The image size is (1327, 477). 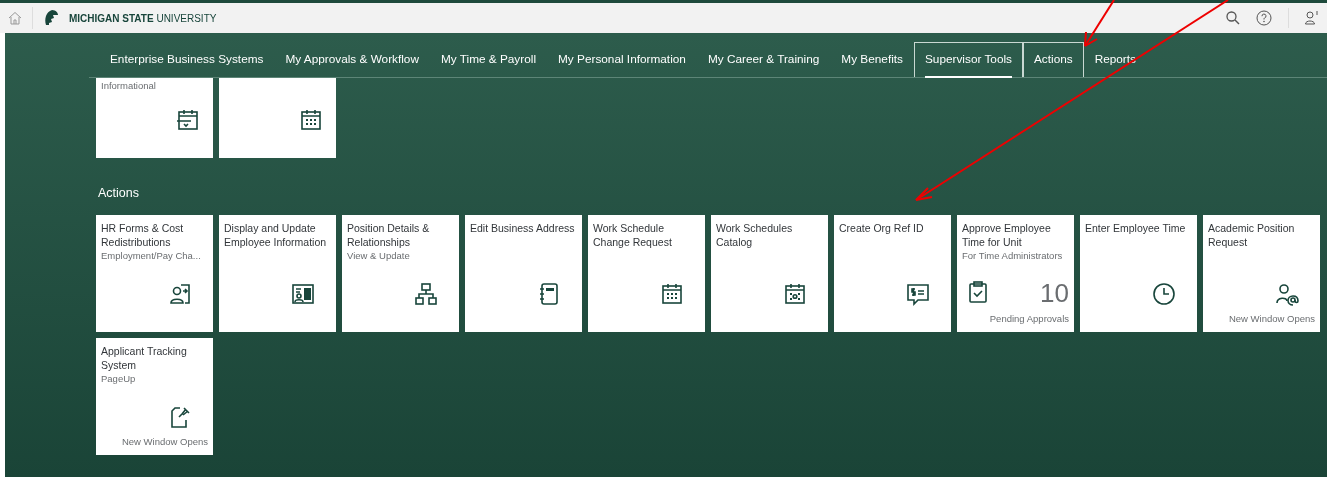 What do you see at coordinates (187, 59) in the screenshot?
I see `nav-tab: Enterprise Business Systems` at bounding box center [187, 59].